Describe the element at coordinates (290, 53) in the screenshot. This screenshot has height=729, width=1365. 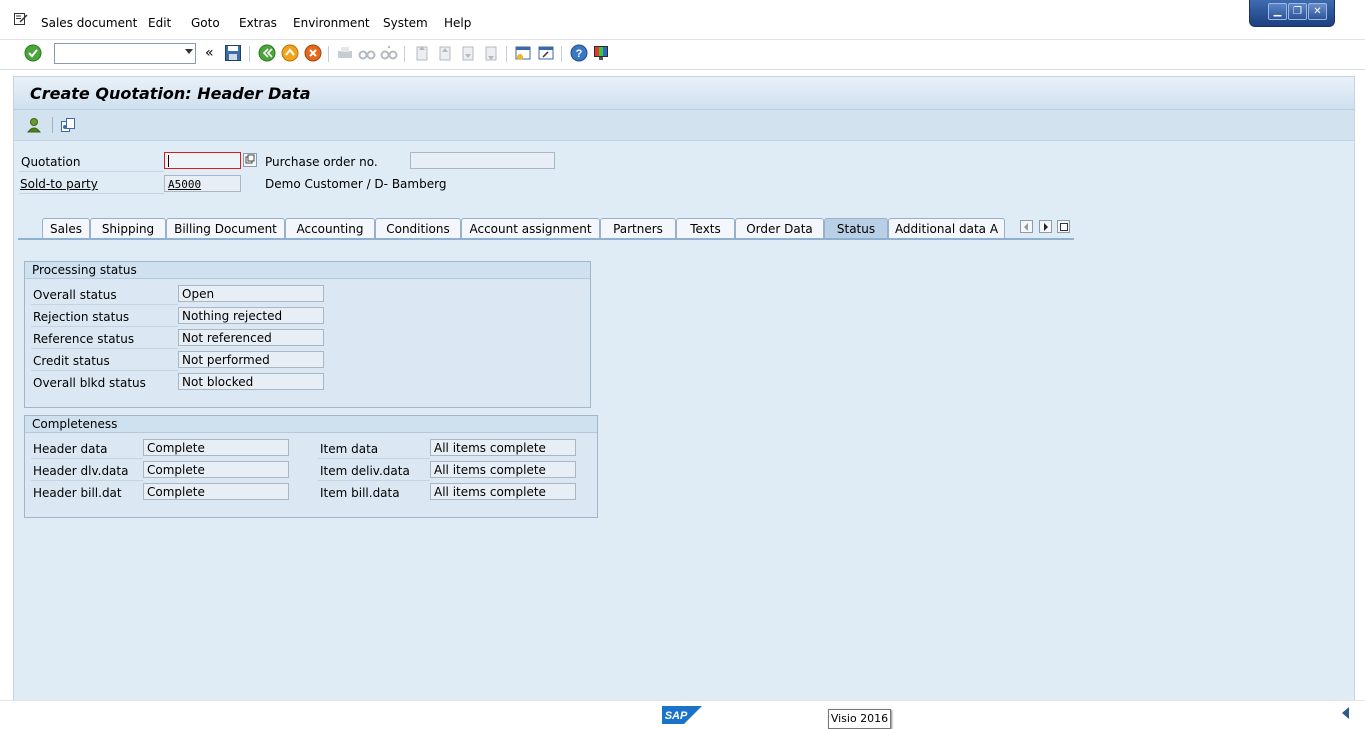
I see `exit-icon` at that location.